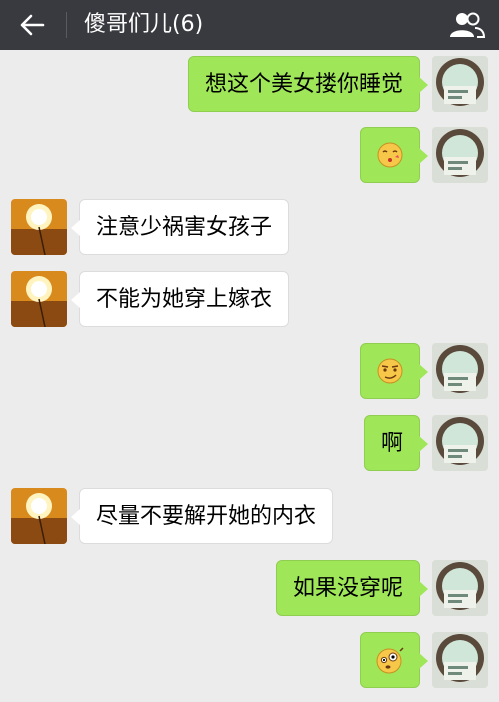 The width and height of the screenshot is (499, 702). I want to click on message-bubble: 尽量不要解开她的内衣, so click(202, 516).